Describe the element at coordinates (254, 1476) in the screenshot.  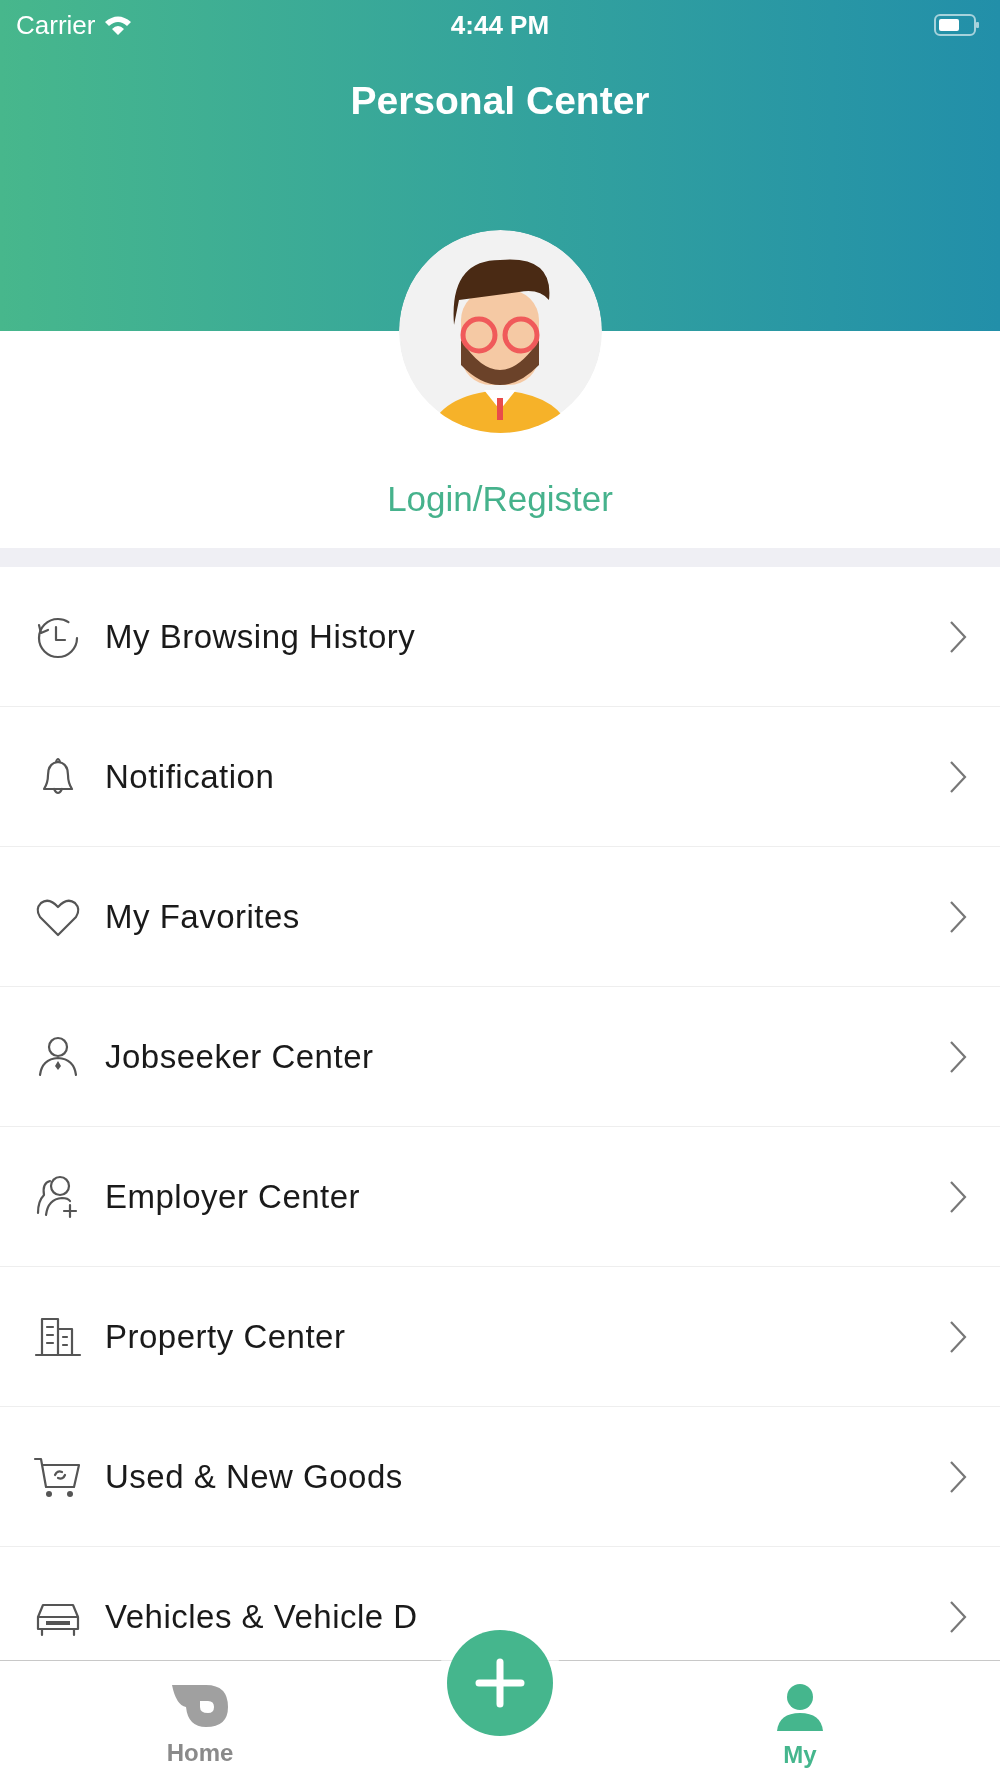
I see `menu-label: Used & New Goods` at that location.